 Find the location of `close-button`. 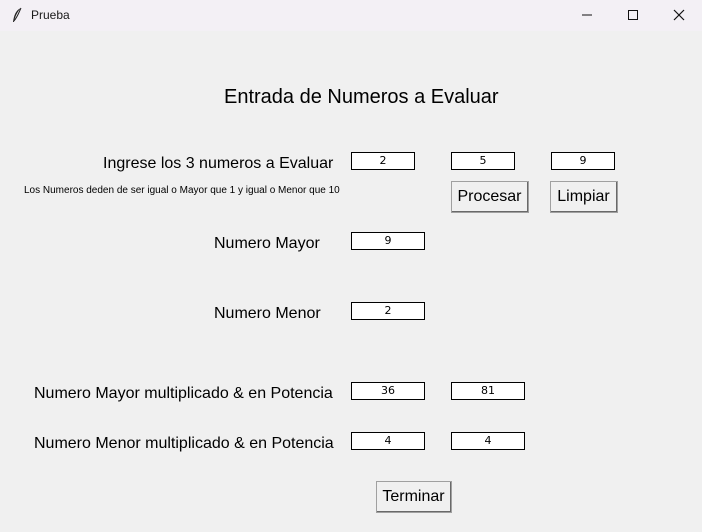

close-button is located at coordinates (679, 15).